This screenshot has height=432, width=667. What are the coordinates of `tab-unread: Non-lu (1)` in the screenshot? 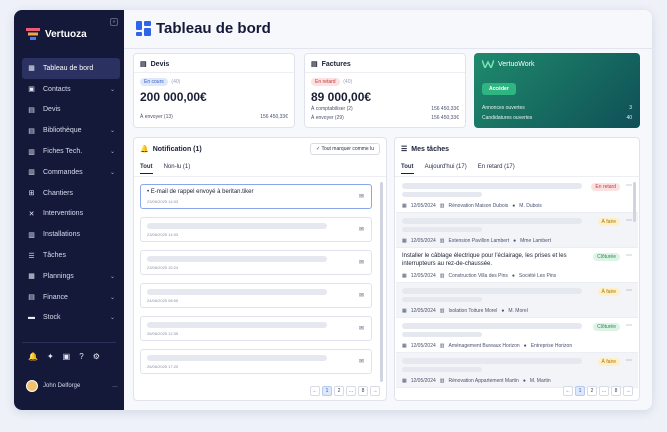 It's located at (177, 169).